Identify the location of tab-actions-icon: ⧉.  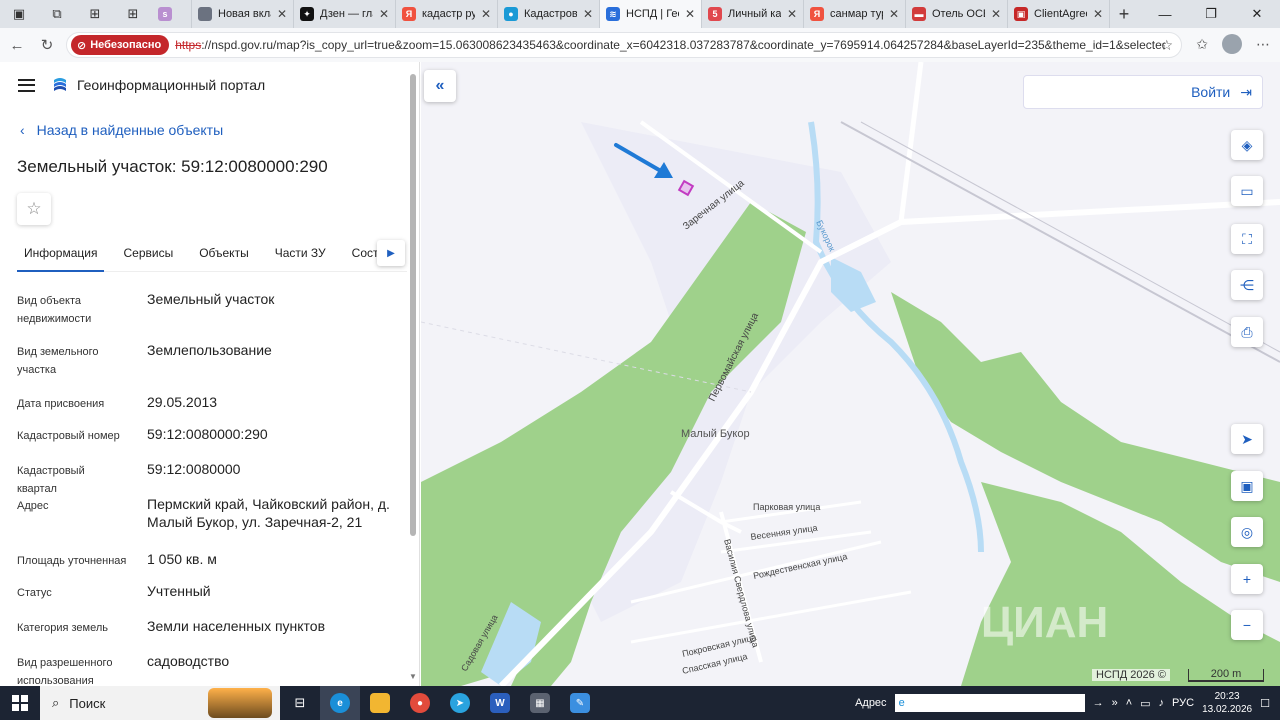
(57, 14).